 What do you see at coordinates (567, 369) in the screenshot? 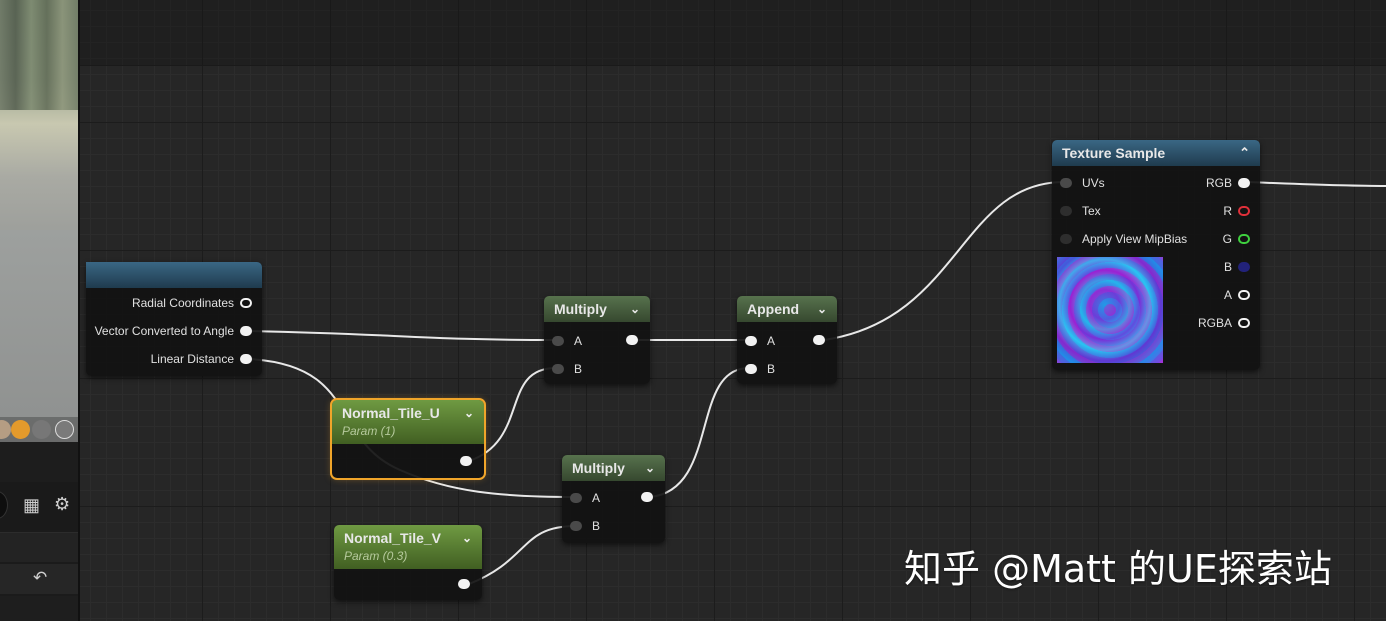
I see `multiply-1-input-b: B` at bounding box center [567, 369].